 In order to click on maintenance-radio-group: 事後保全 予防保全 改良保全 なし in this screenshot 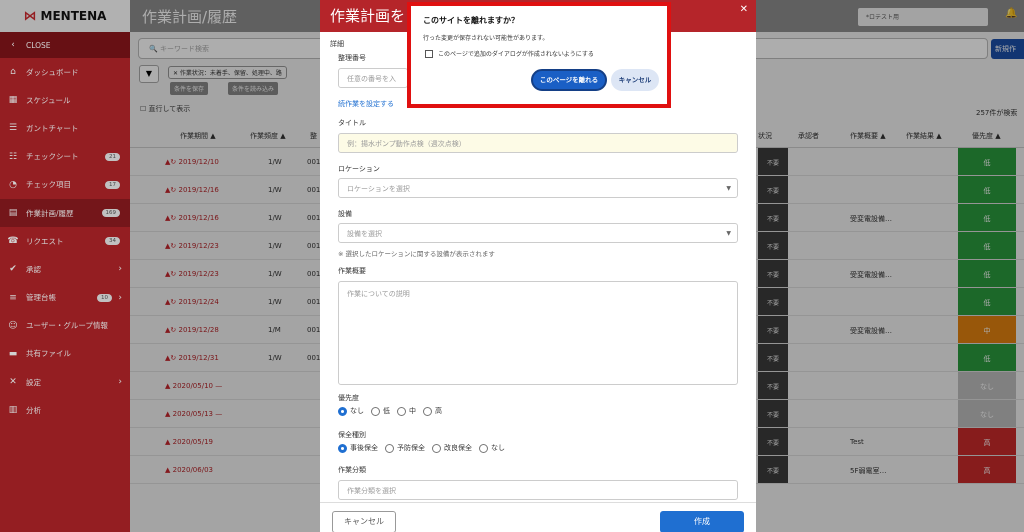, I will do `click(421, 448)`.